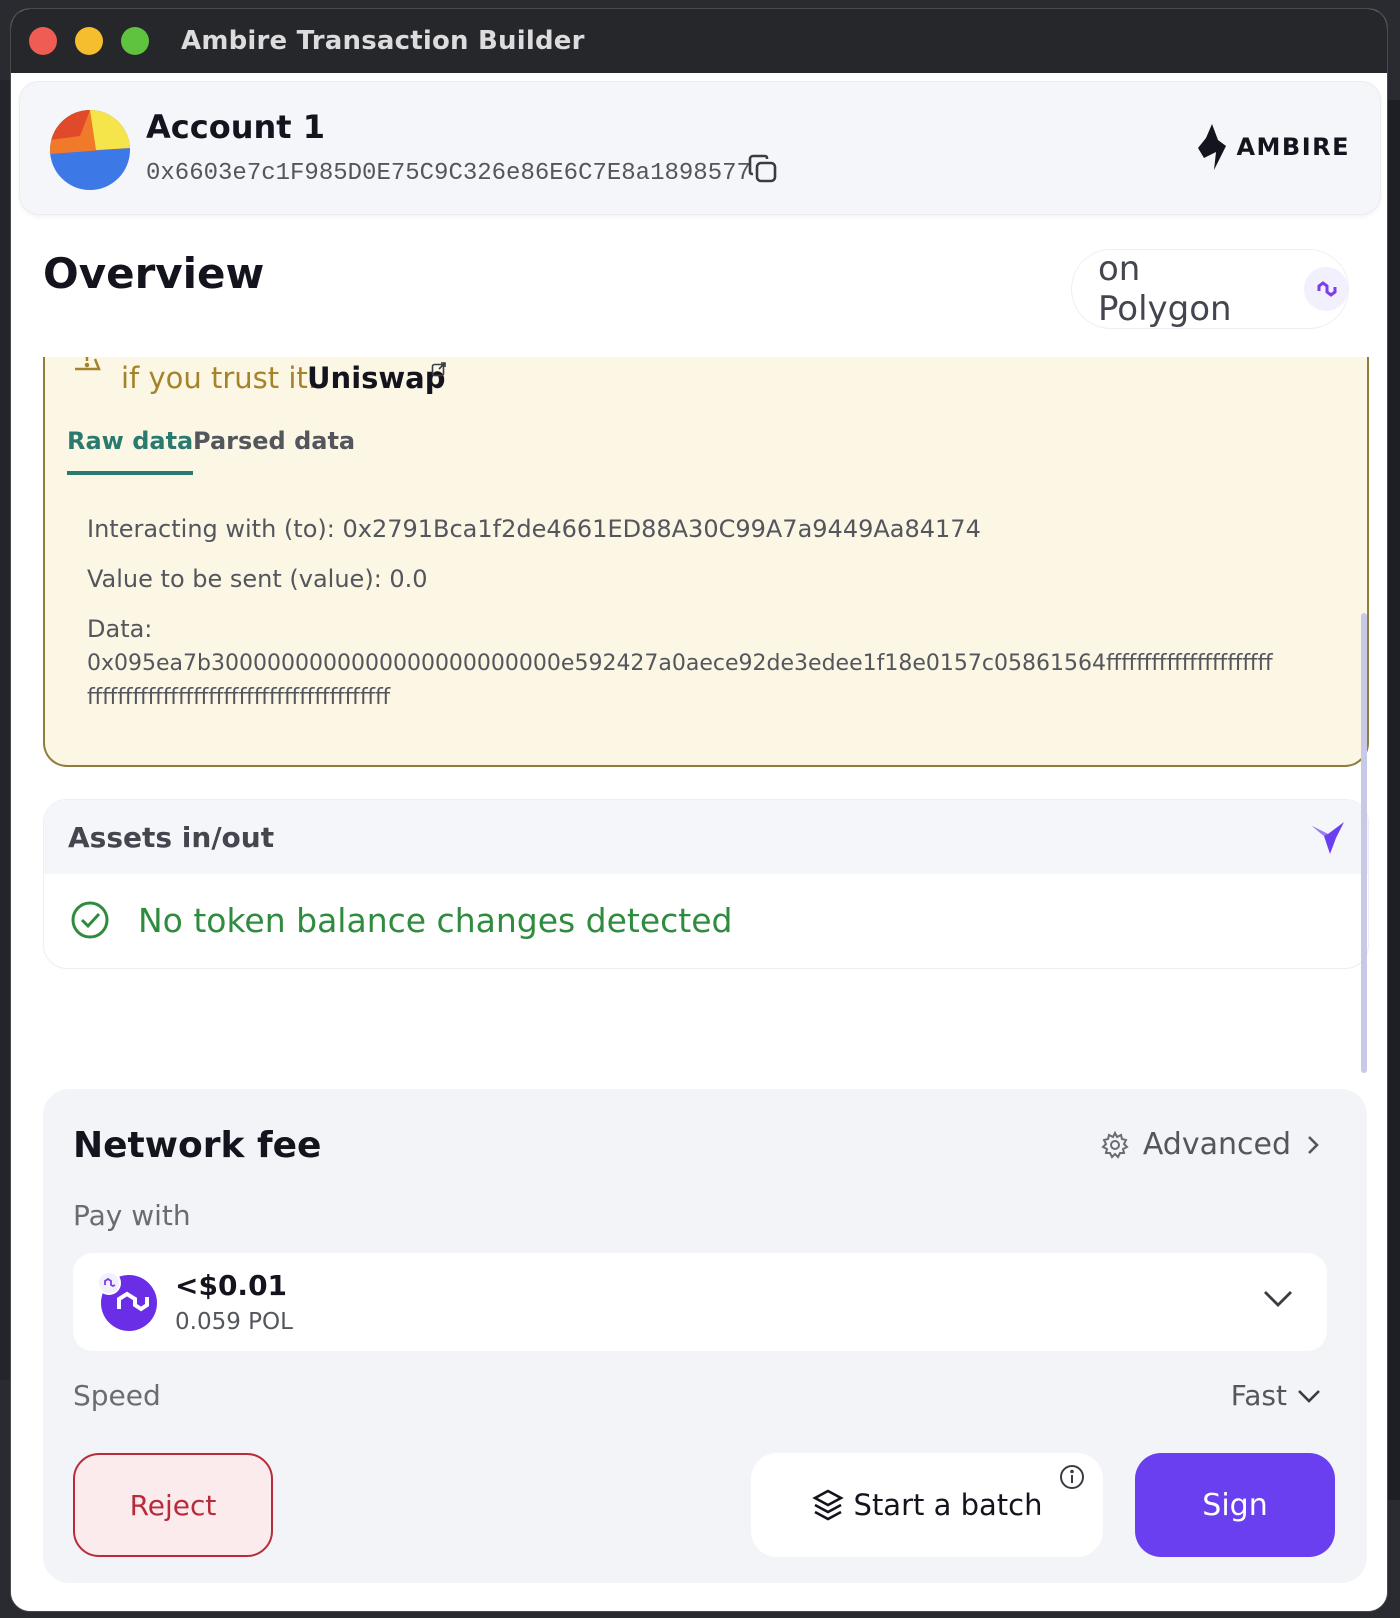  I want to click on tab-parsed-data: Parsed data, so click(274, 449).